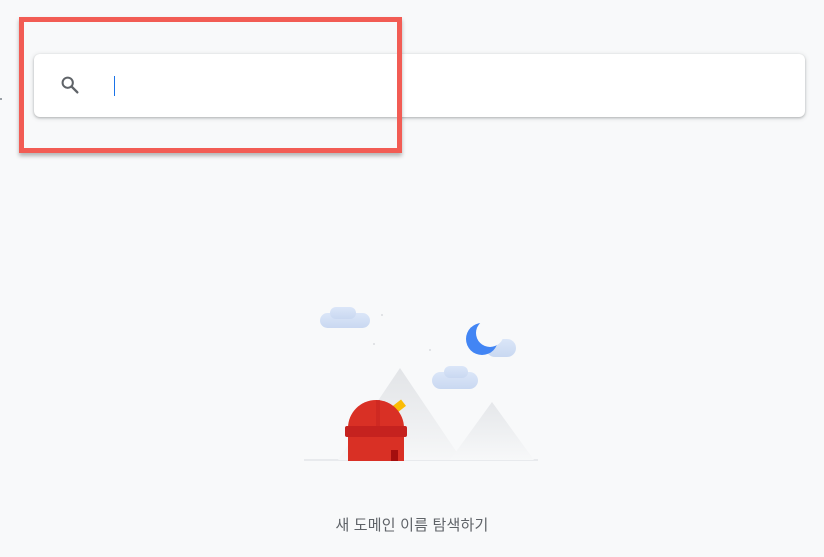  Describe the element at coordinates (444, 86) in the screenshot. I see `search-input` at that location.